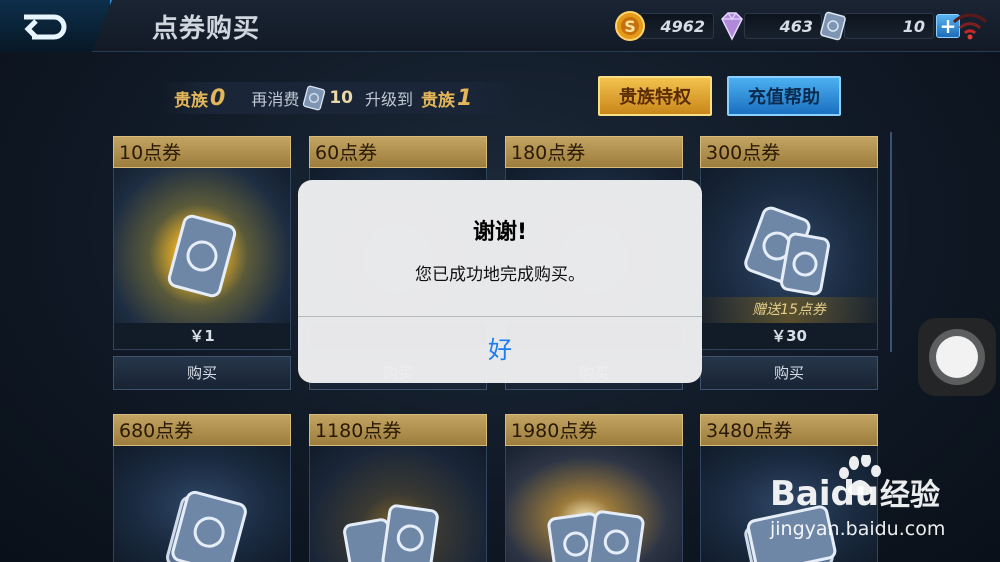  I want to click on assistive-touch-button, so click(957, 357).